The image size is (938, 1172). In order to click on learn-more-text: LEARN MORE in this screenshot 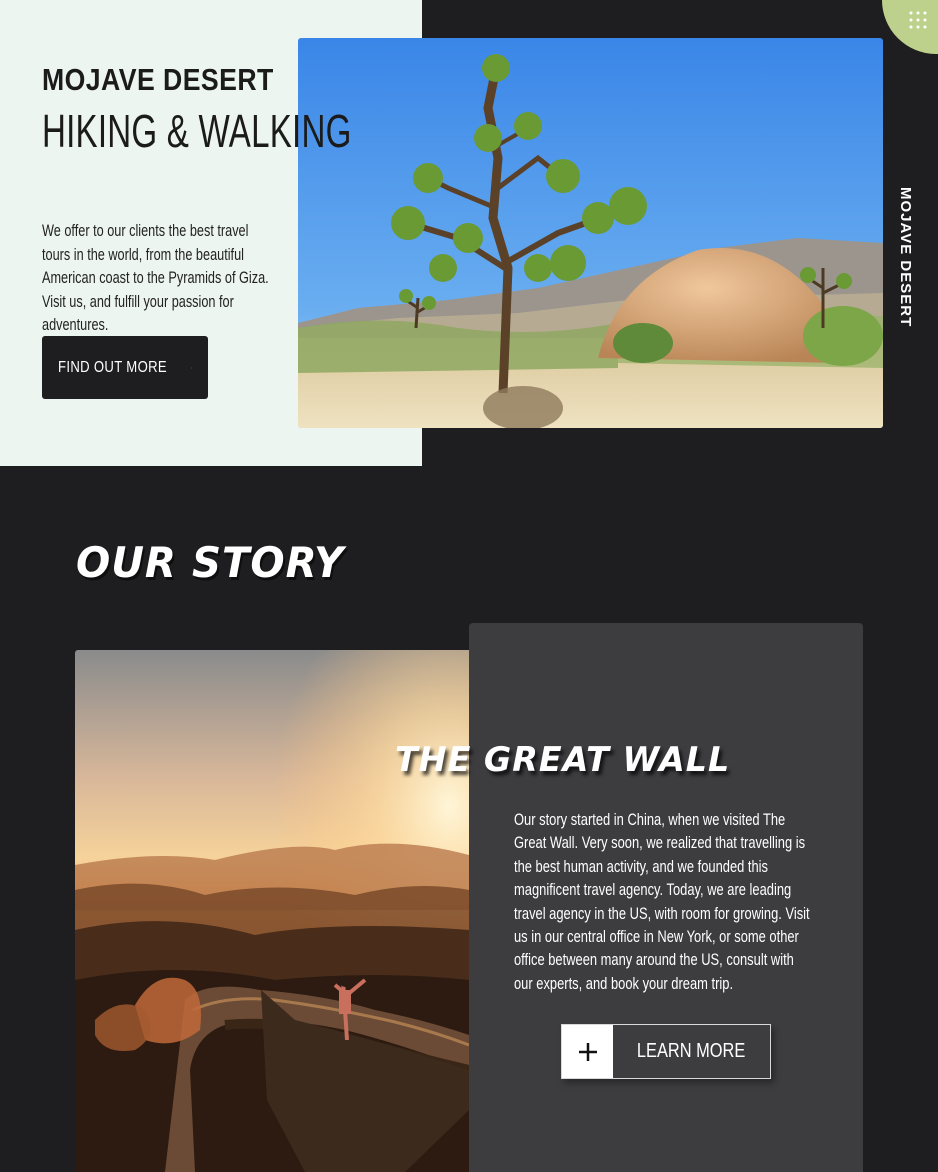, I will do `click(691, 1051)`.